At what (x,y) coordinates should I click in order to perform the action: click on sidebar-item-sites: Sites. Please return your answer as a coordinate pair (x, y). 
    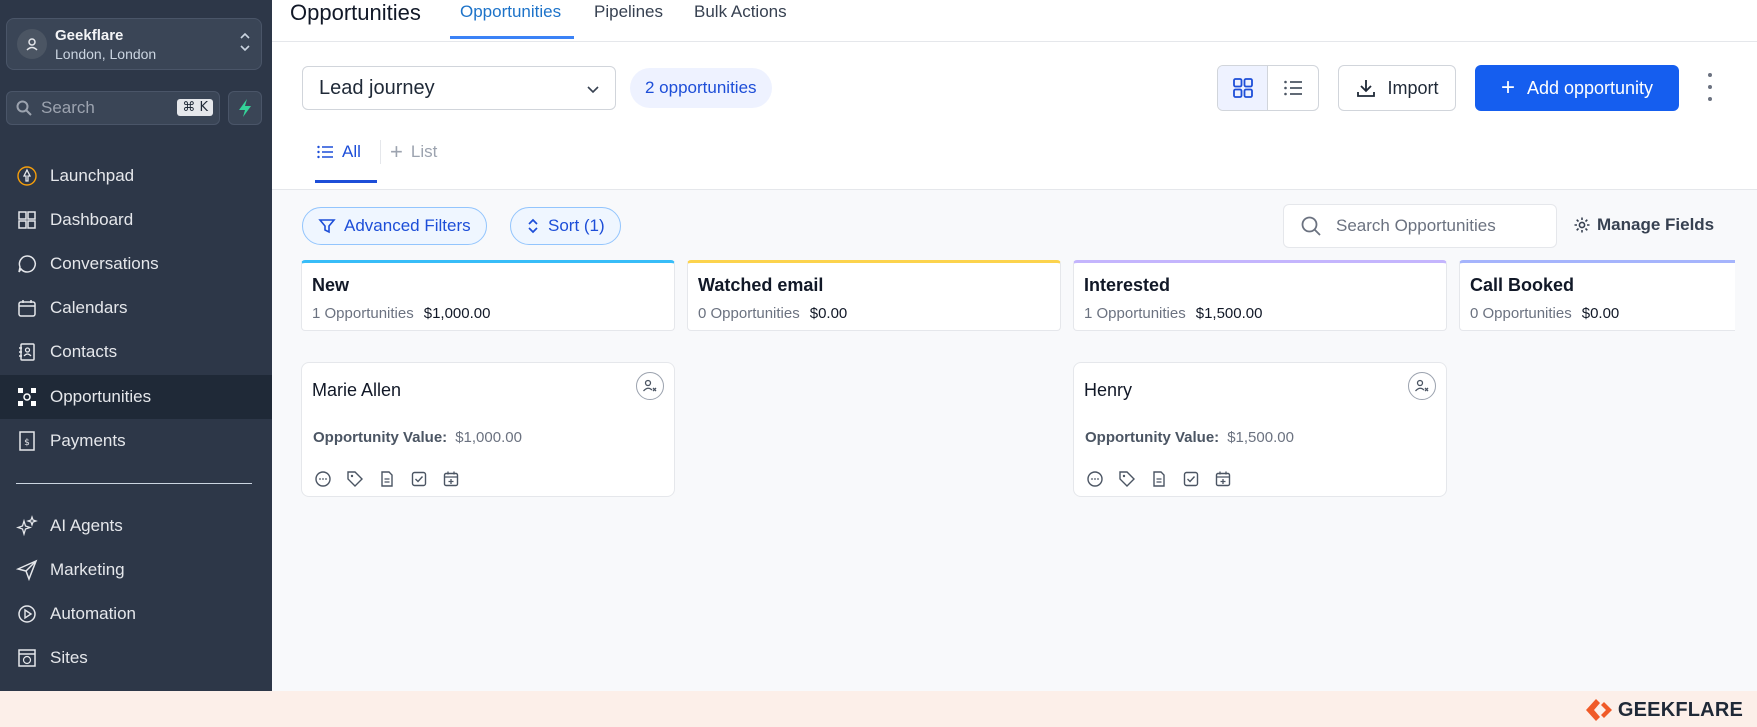
    Looking at the image, I should click on (136, 658).